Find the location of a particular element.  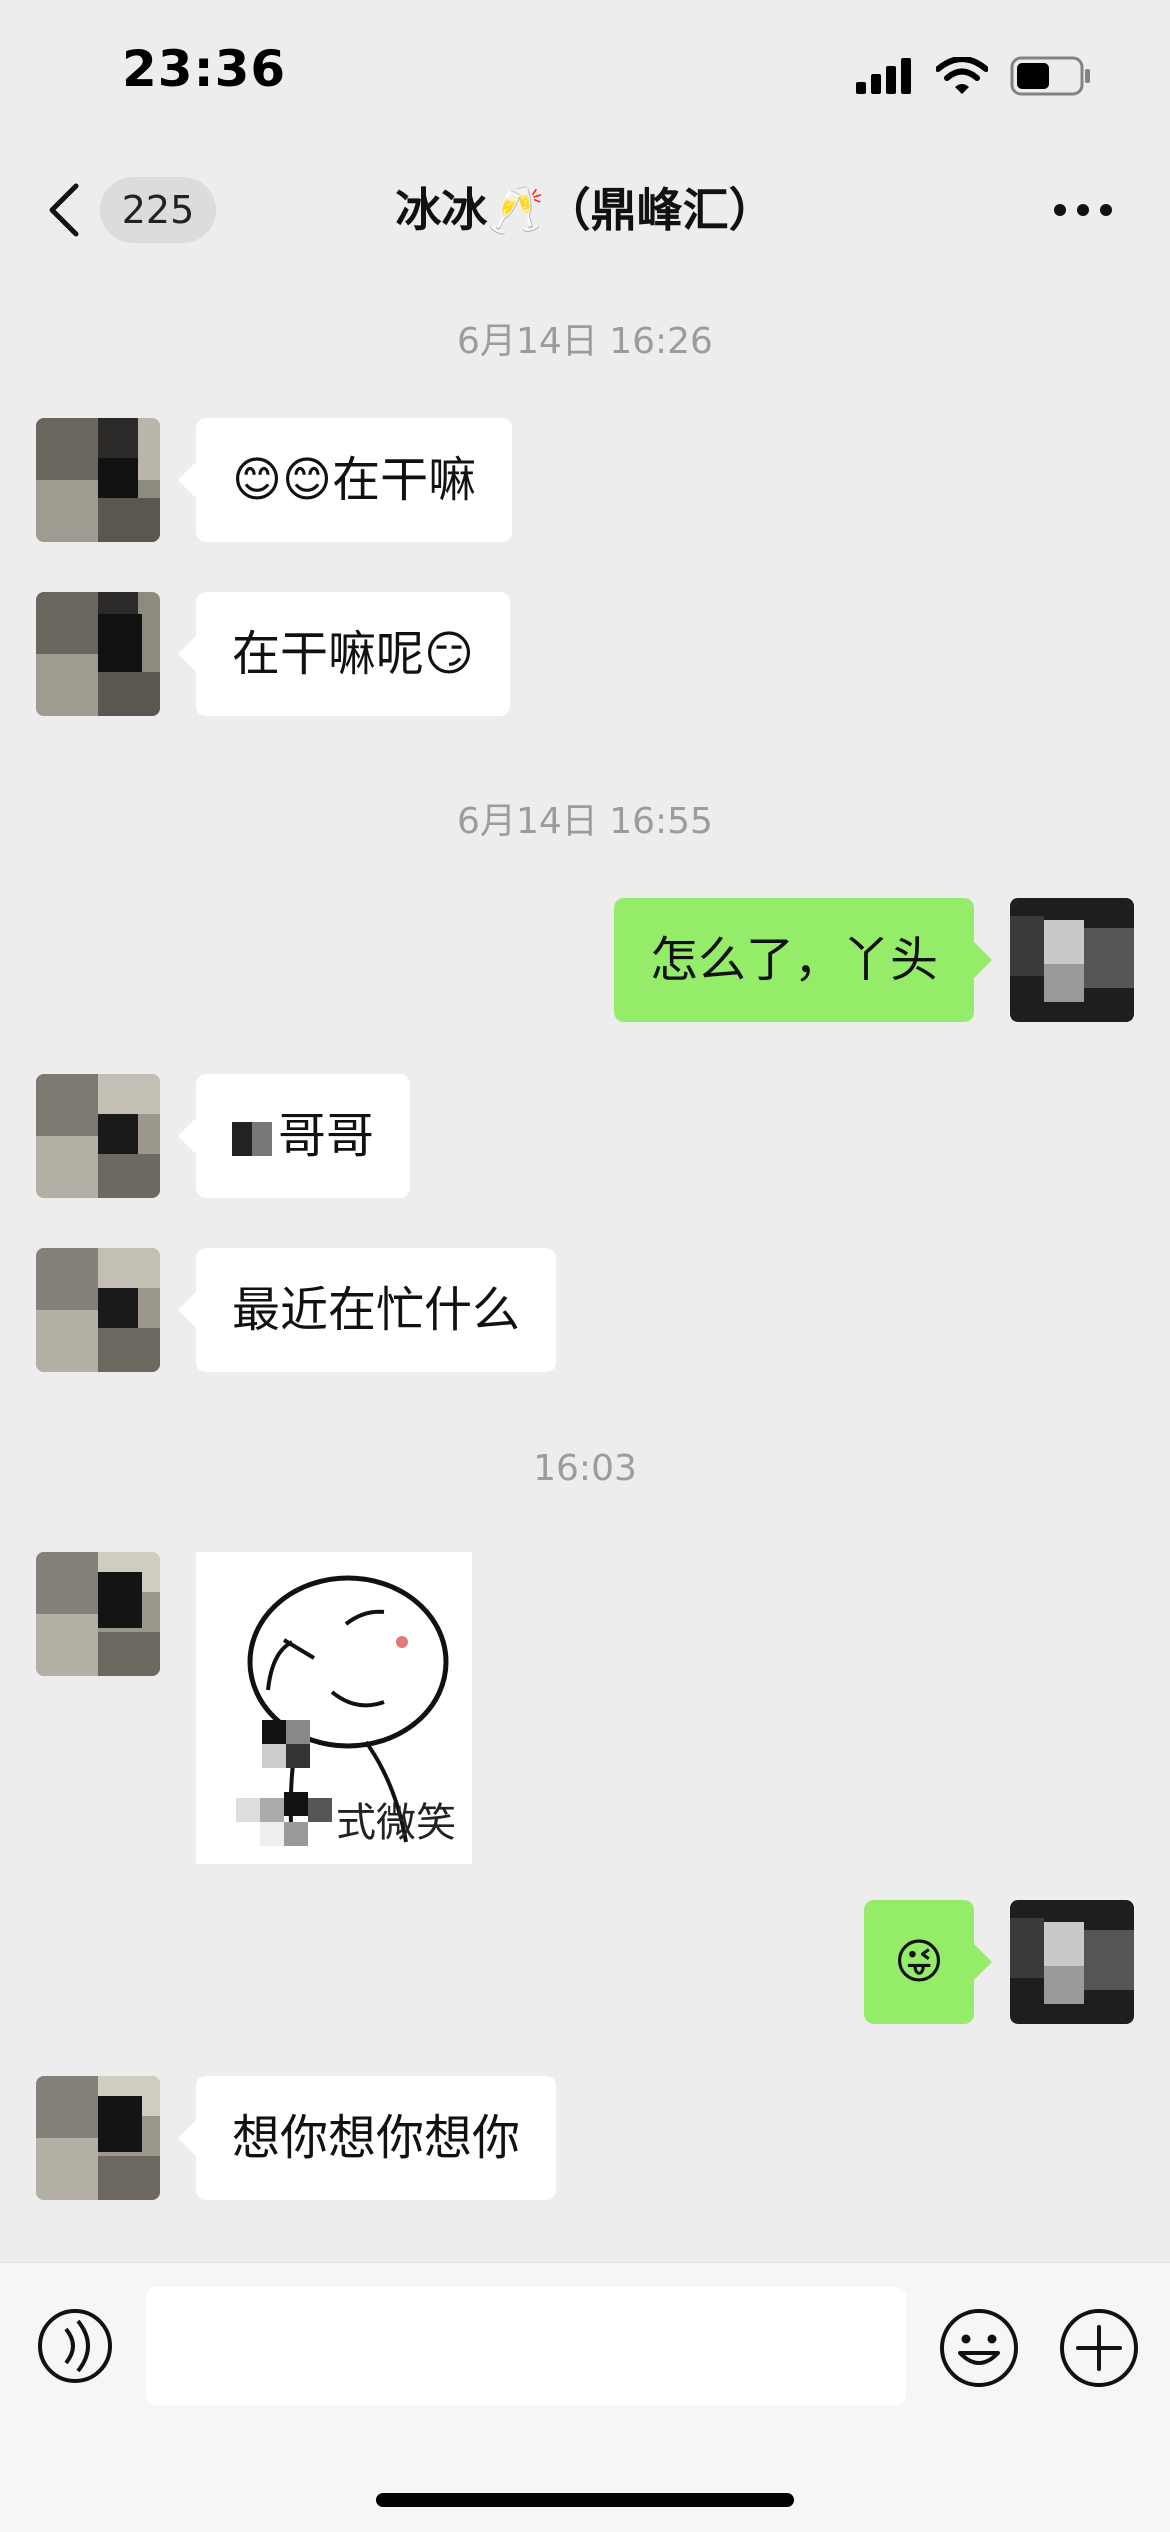

status-bar: 23:36 is located at coordinates (585, 75).